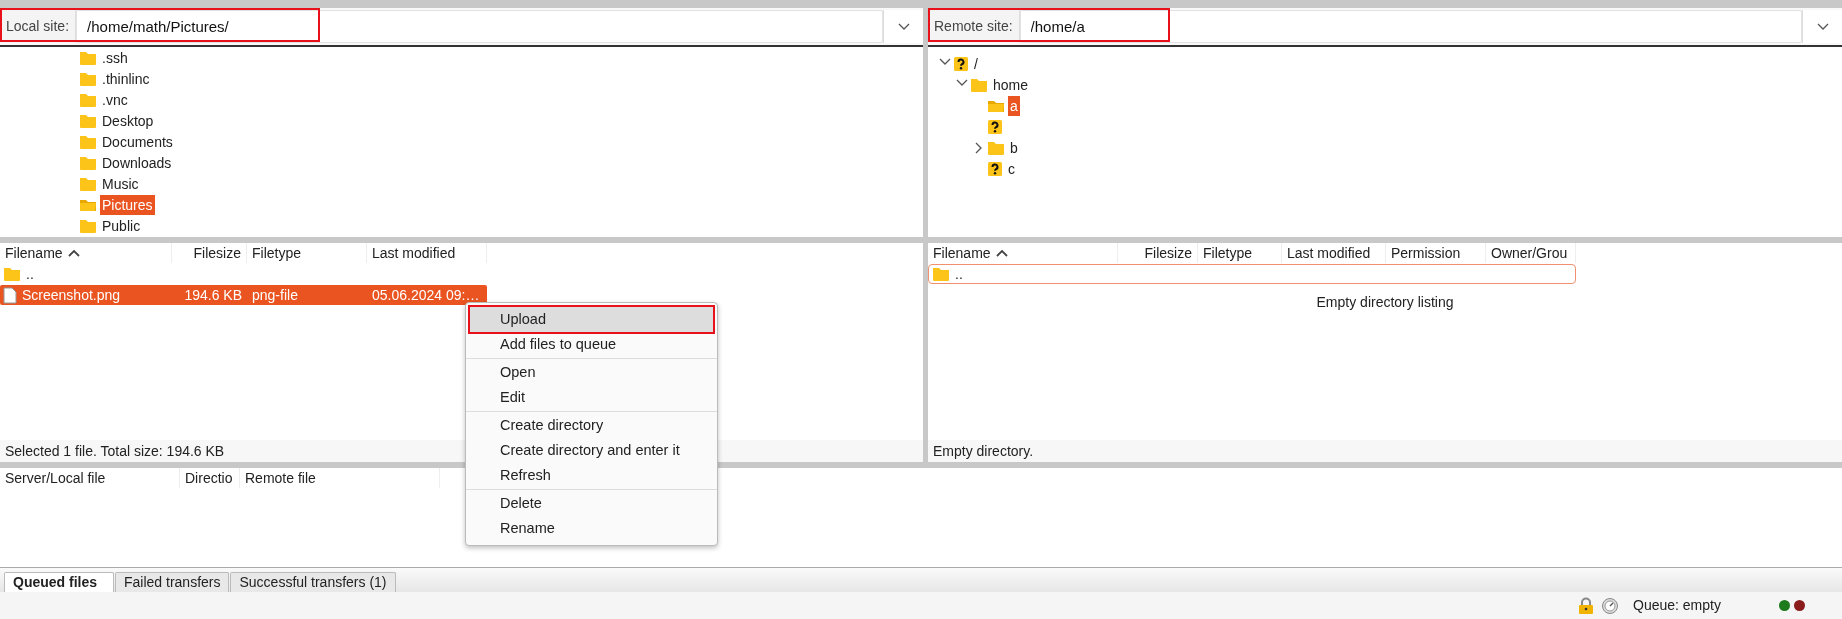 This screenshot has height=619, width=1842. I want to click on queue-tab: Successful transfers (1), so click(313, 582).